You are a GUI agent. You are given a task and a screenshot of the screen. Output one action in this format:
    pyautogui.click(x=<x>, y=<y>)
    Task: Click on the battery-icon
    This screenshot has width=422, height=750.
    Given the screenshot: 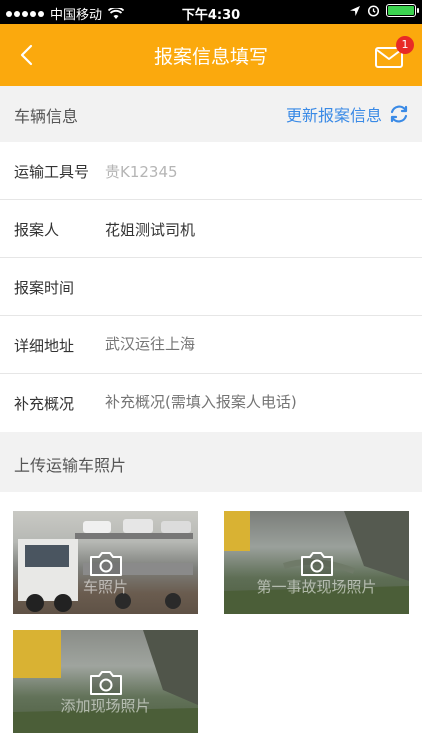 What is the action you would take?
    pyautogui.click(x=402, y=10)
    